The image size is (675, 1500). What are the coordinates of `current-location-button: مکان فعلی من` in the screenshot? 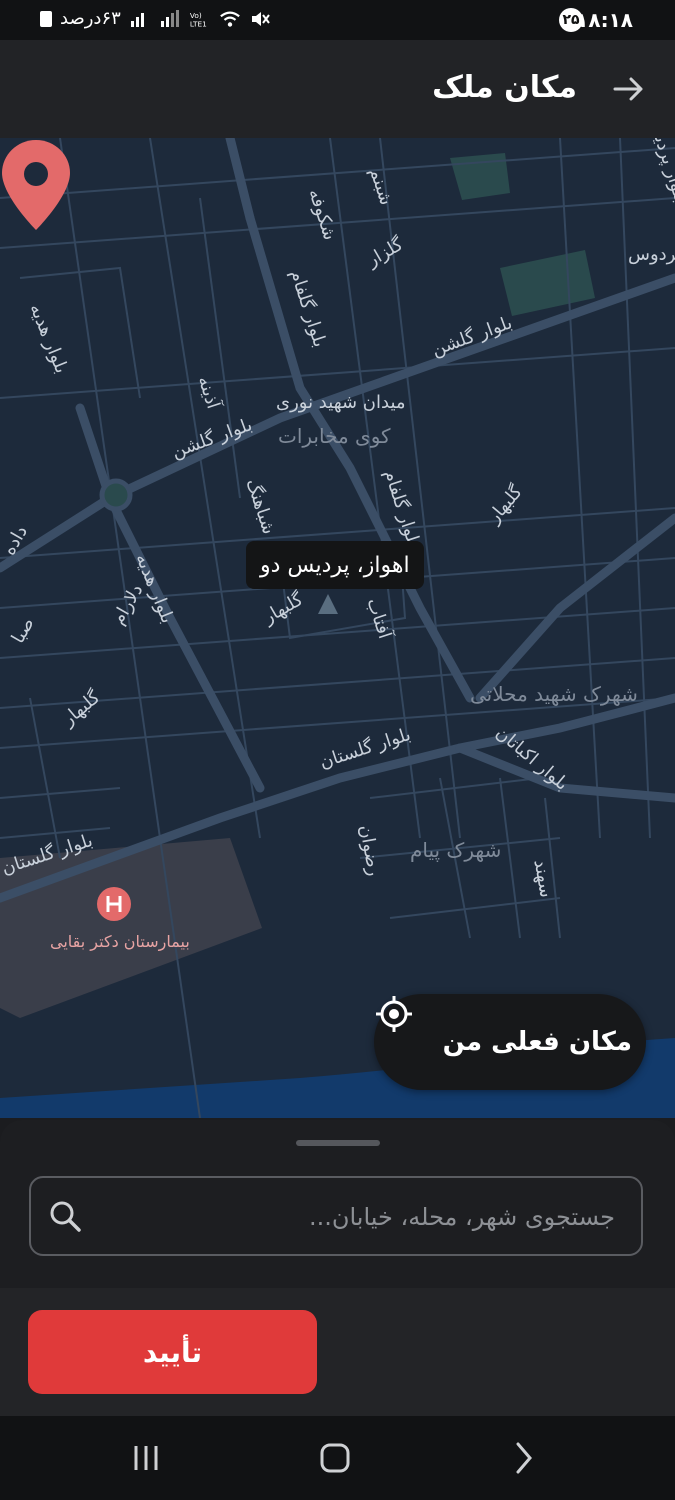 It's located at (510, 1042).